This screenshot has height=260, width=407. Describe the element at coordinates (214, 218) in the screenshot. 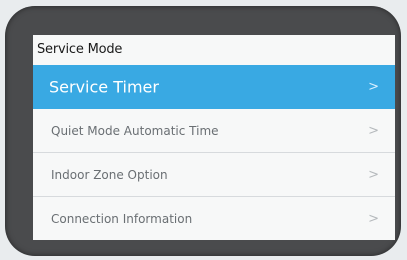

I see `menu-item-connection-information: Connection Information >` at that location.